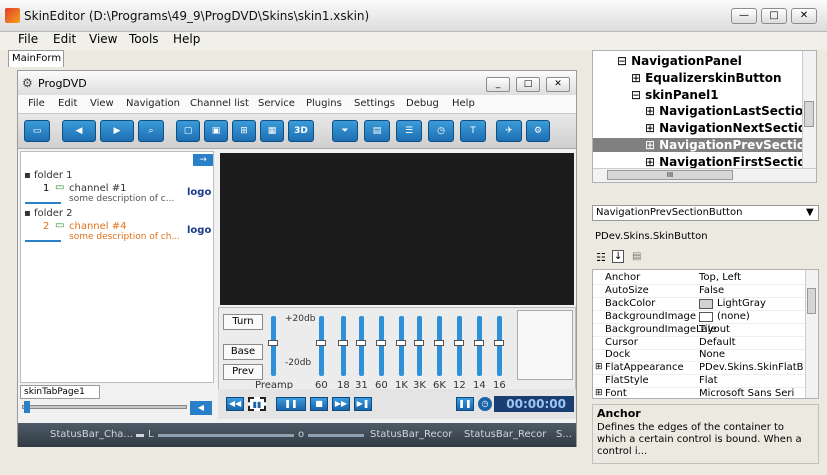 The height and width of the screenshot is (475, 827). Describe the element at coordinates (48, 175) in the screenshot. I see `folder-row: ▪ folder 1` at that location.